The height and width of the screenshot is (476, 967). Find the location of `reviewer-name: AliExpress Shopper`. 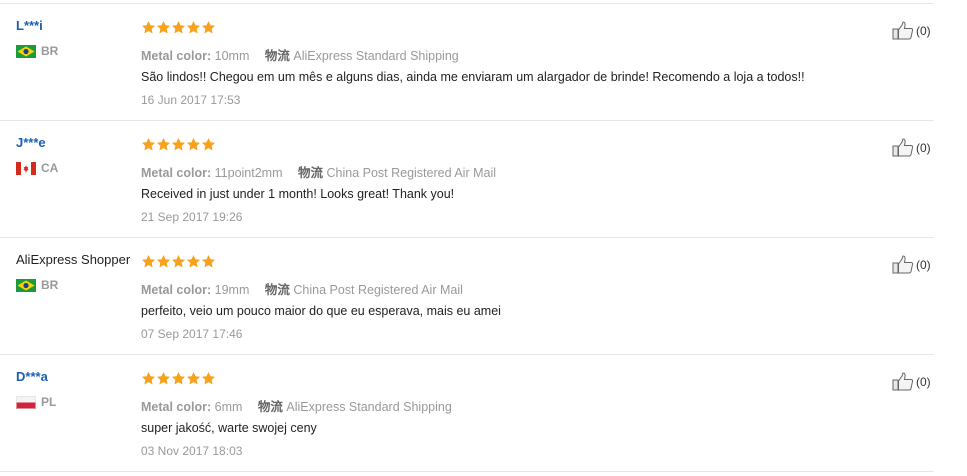

reviewer-name: AliExpress Shopper is located at coordinates (73, 259).